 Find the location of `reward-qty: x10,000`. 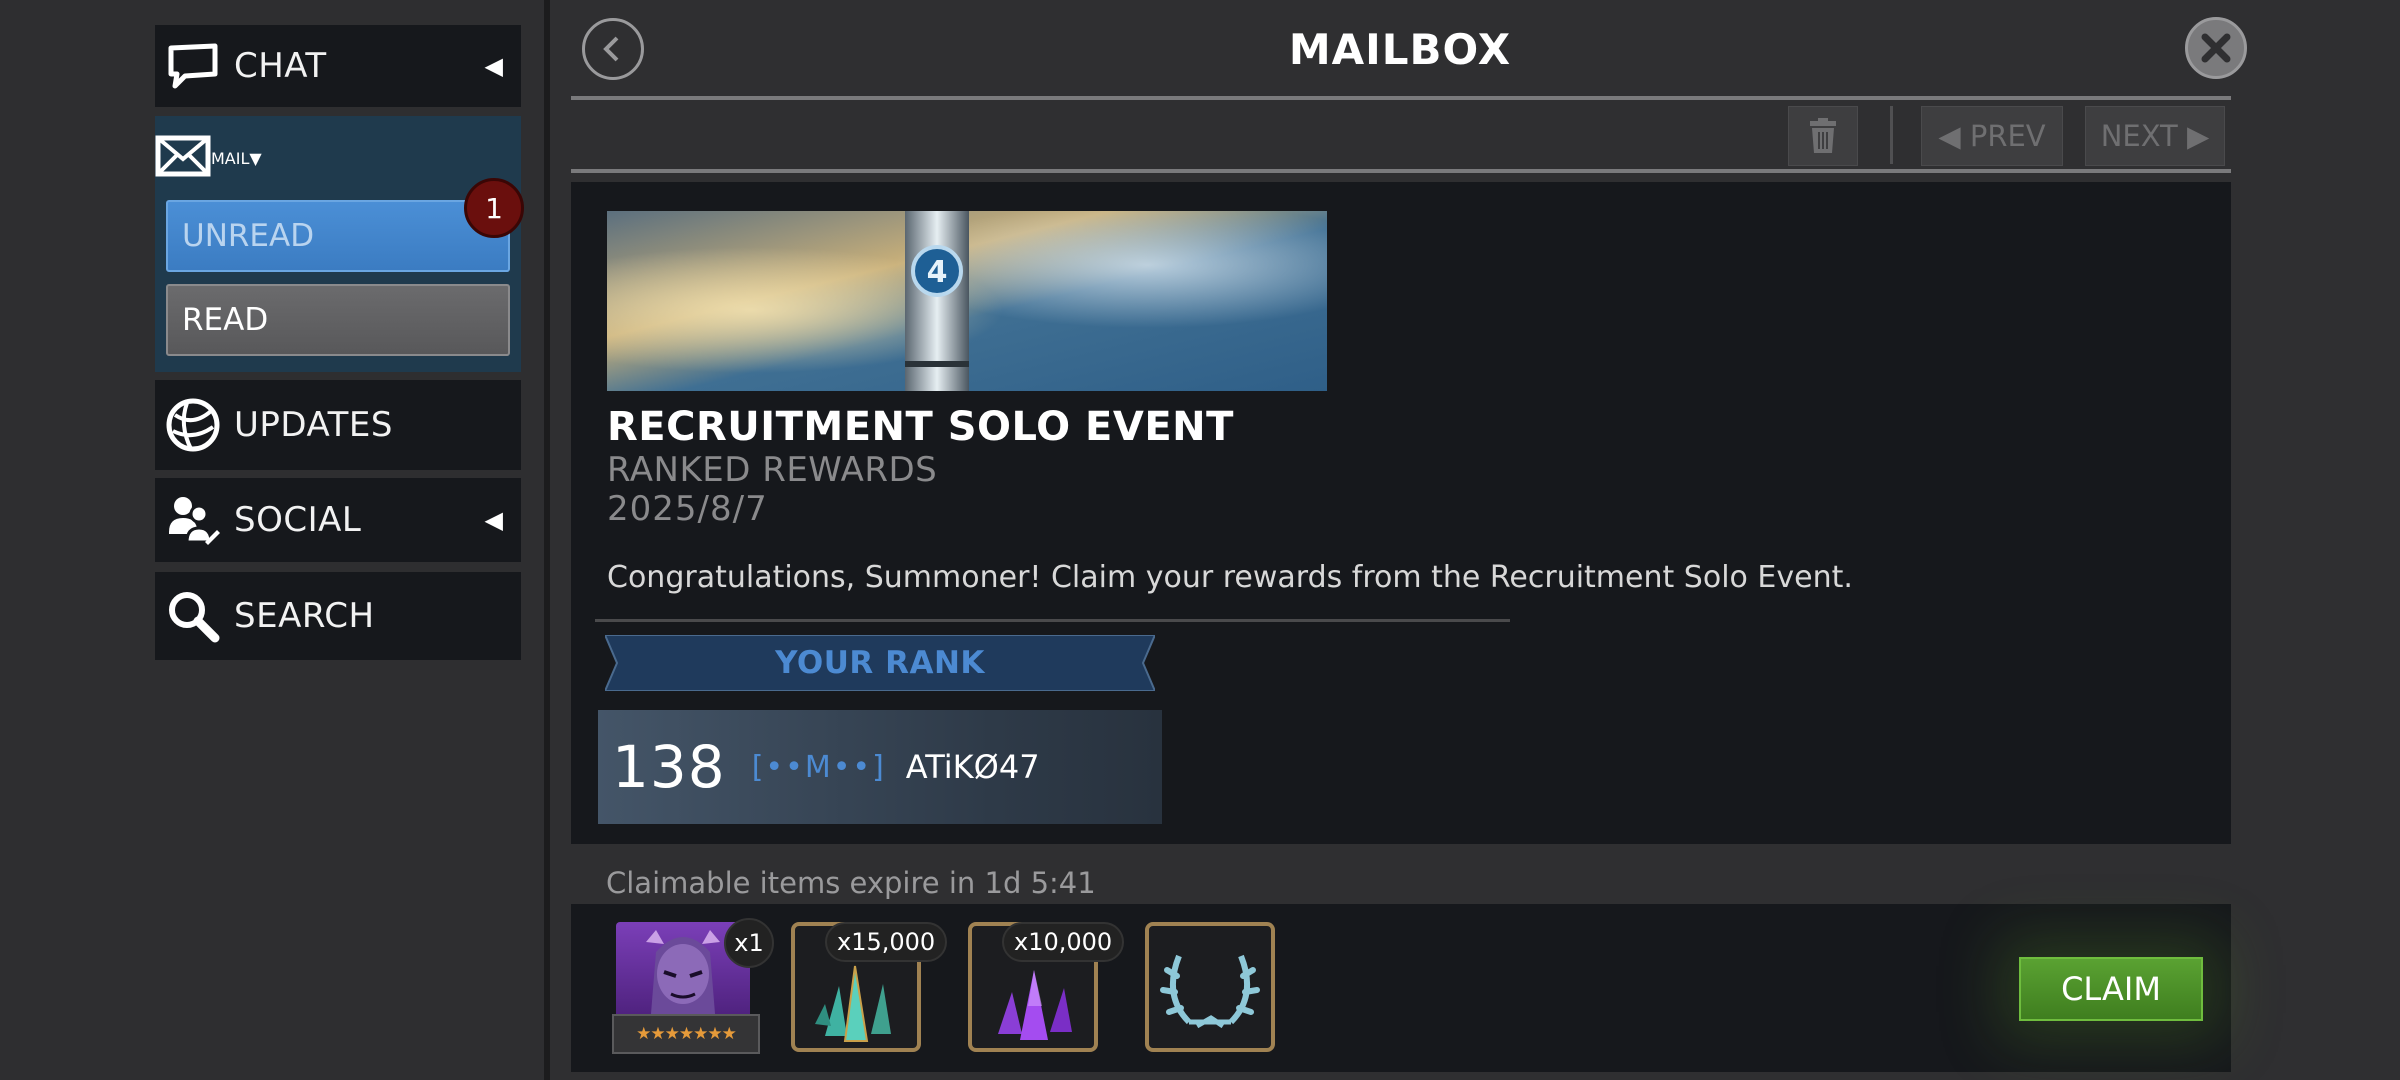

reward-qty: x10,000 is located at coordinates (1063, 942).